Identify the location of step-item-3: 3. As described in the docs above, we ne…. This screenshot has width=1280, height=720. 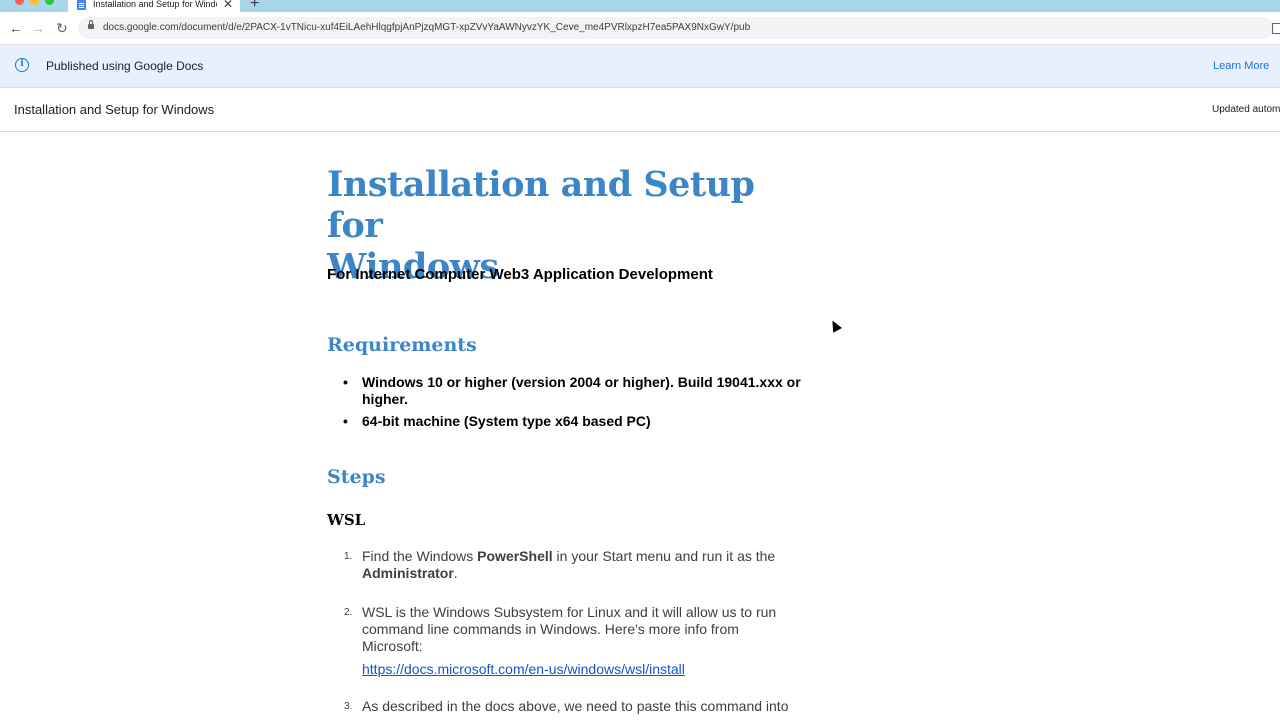
(573, 706).